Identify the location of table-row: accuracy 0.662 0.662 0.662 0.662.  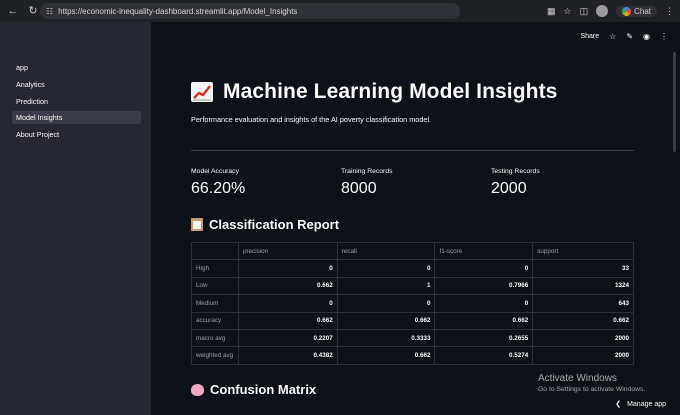
(412, 320).